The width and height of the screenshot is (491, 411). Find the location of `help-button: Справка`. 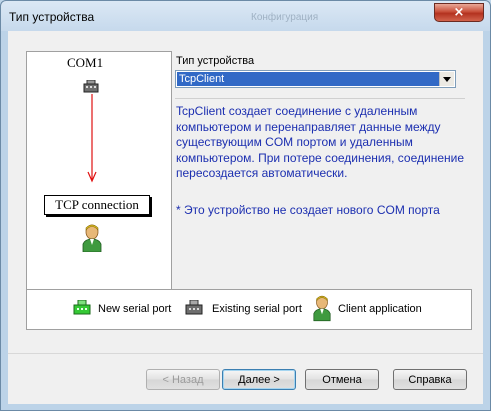

help-button: Справка is located at coordinates (430, 379).